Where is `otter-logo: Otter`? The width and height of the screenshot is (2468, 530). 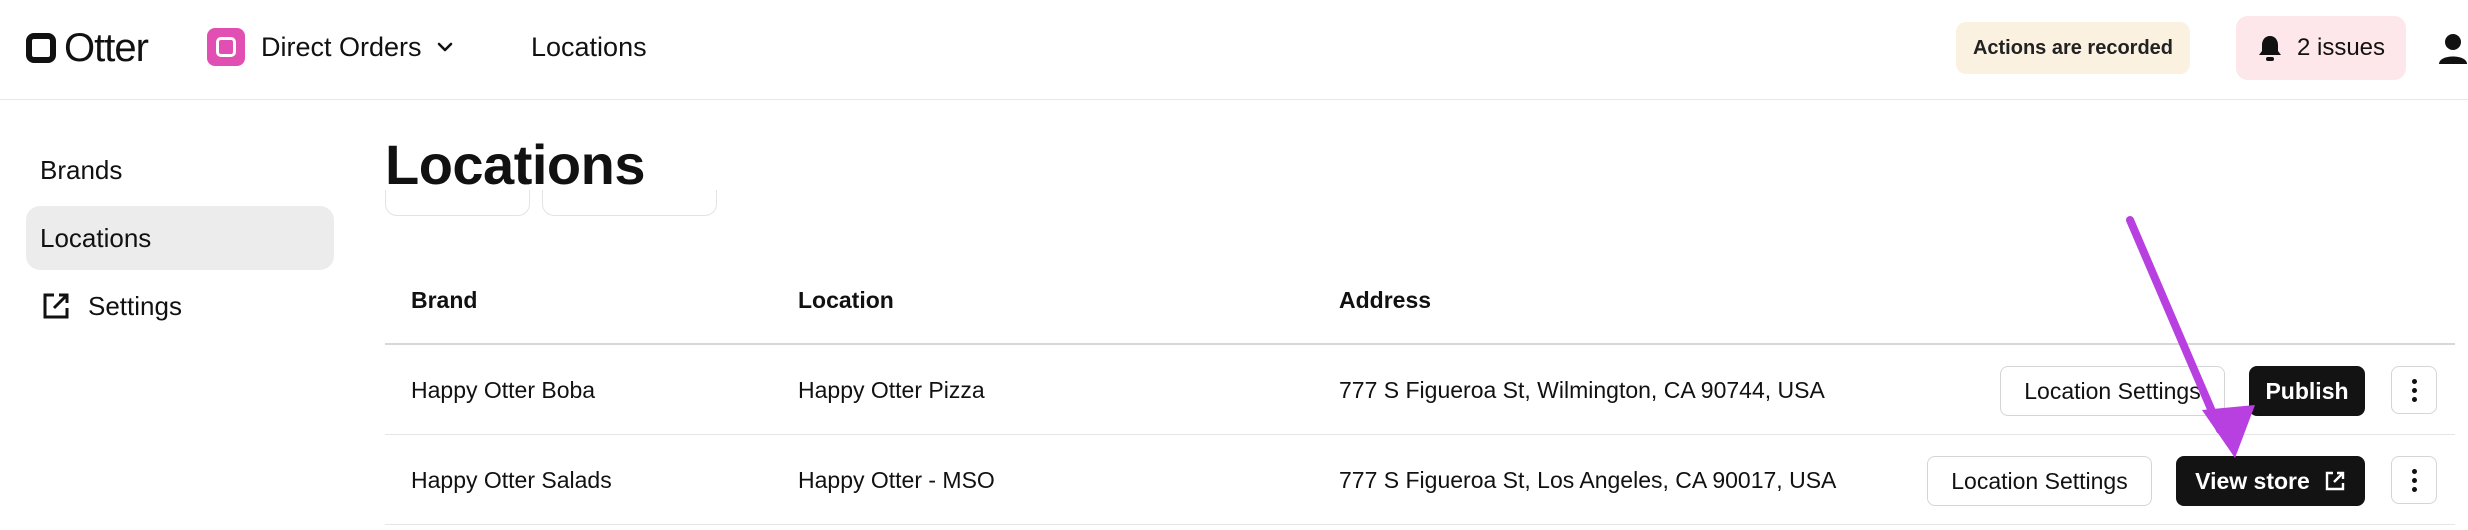 otter-logo: Otter is located at coordinates (87, 48).